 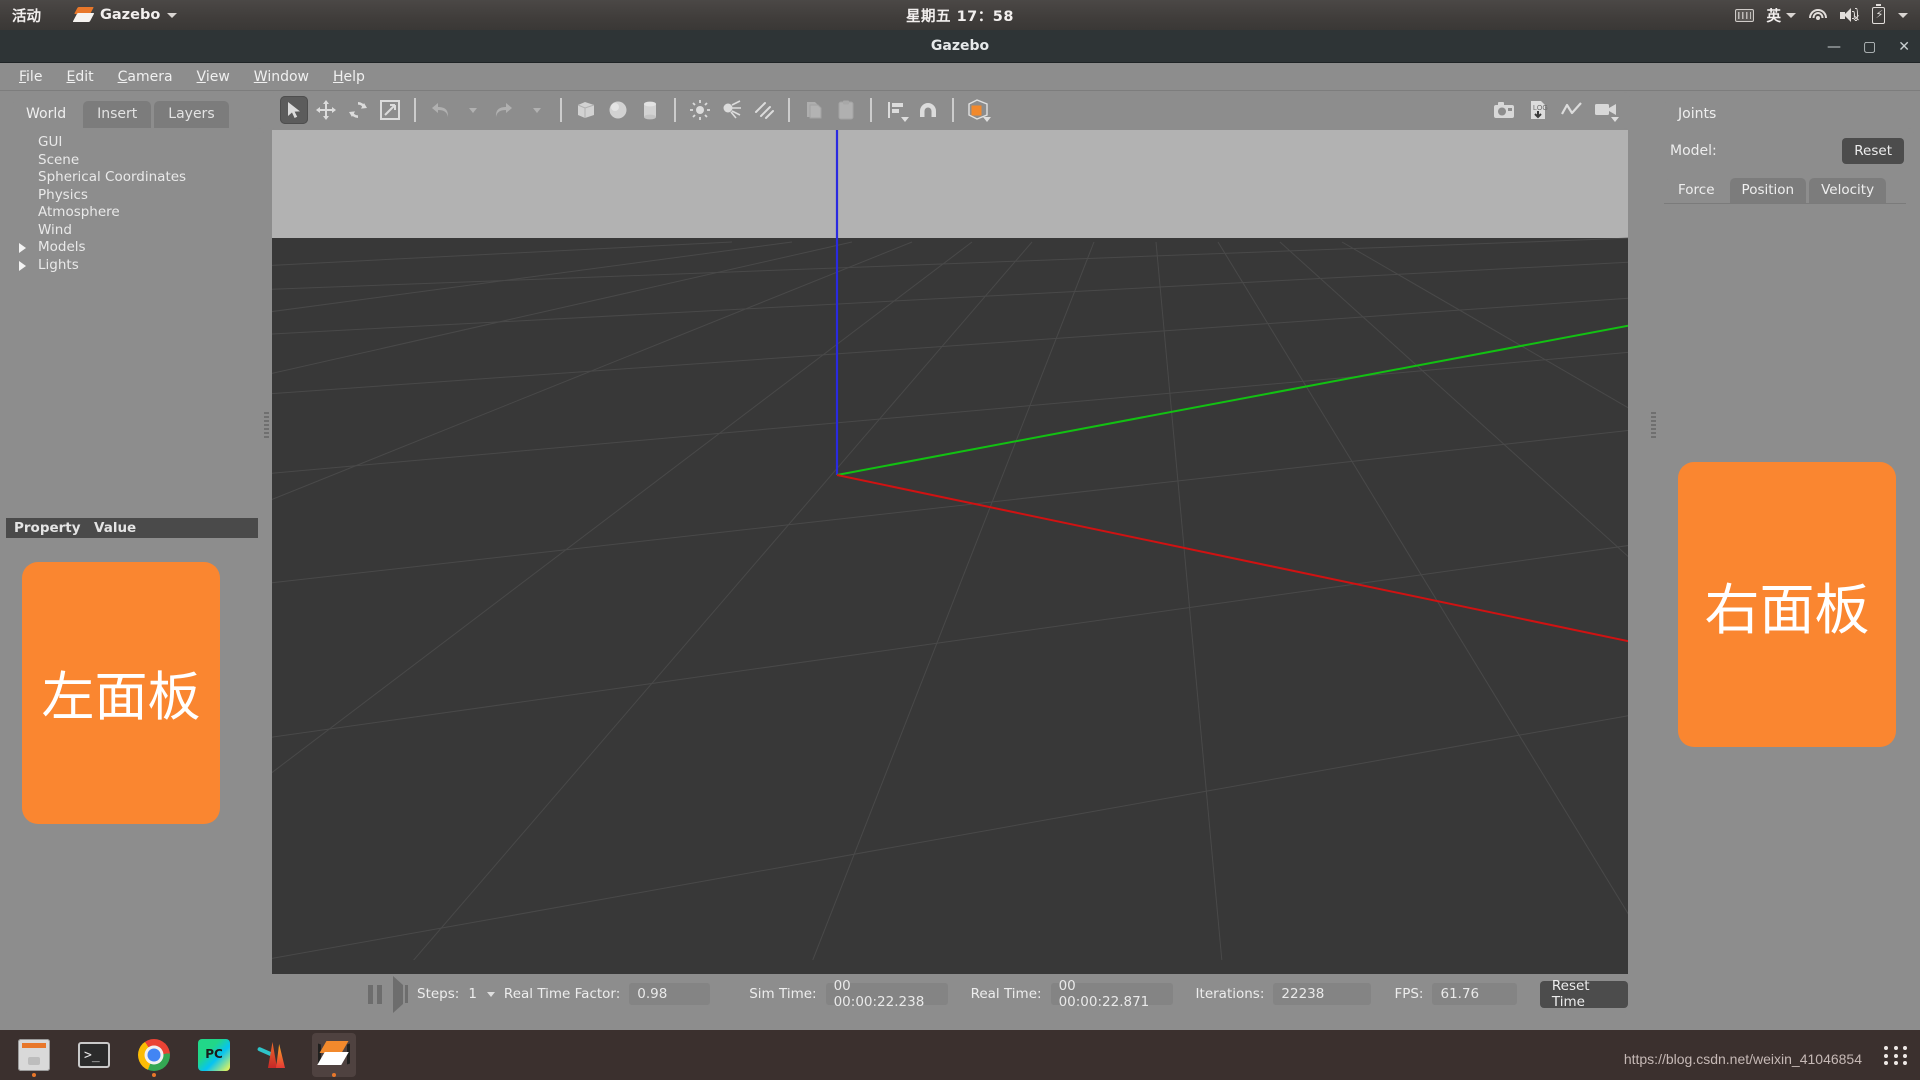 What do you see at coordinates (764, 110) in the screenshot?
I see `insert-directional-light-button` at bounding box center [764, 110].